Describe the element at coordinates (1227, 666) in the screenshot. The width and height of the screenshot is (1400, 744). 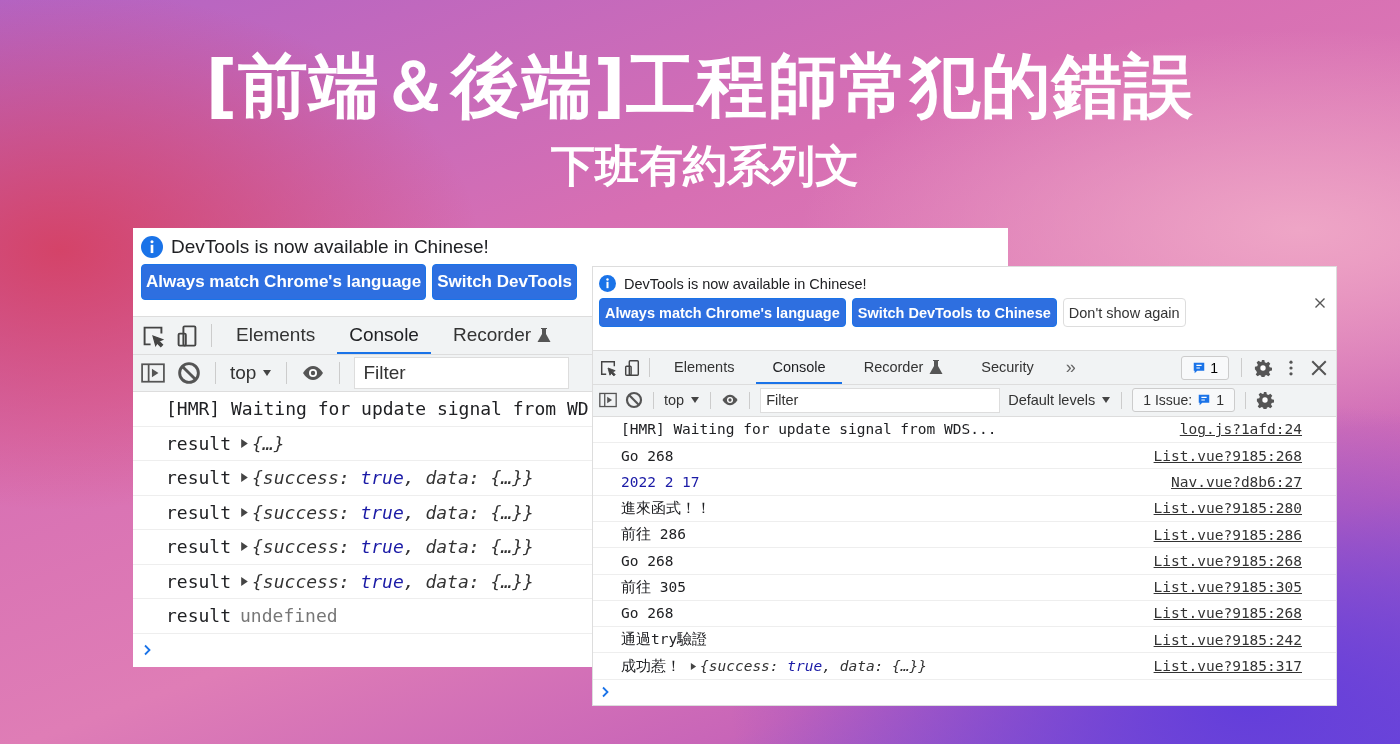
I see `source-link: List.vue?9185:317` at that location.